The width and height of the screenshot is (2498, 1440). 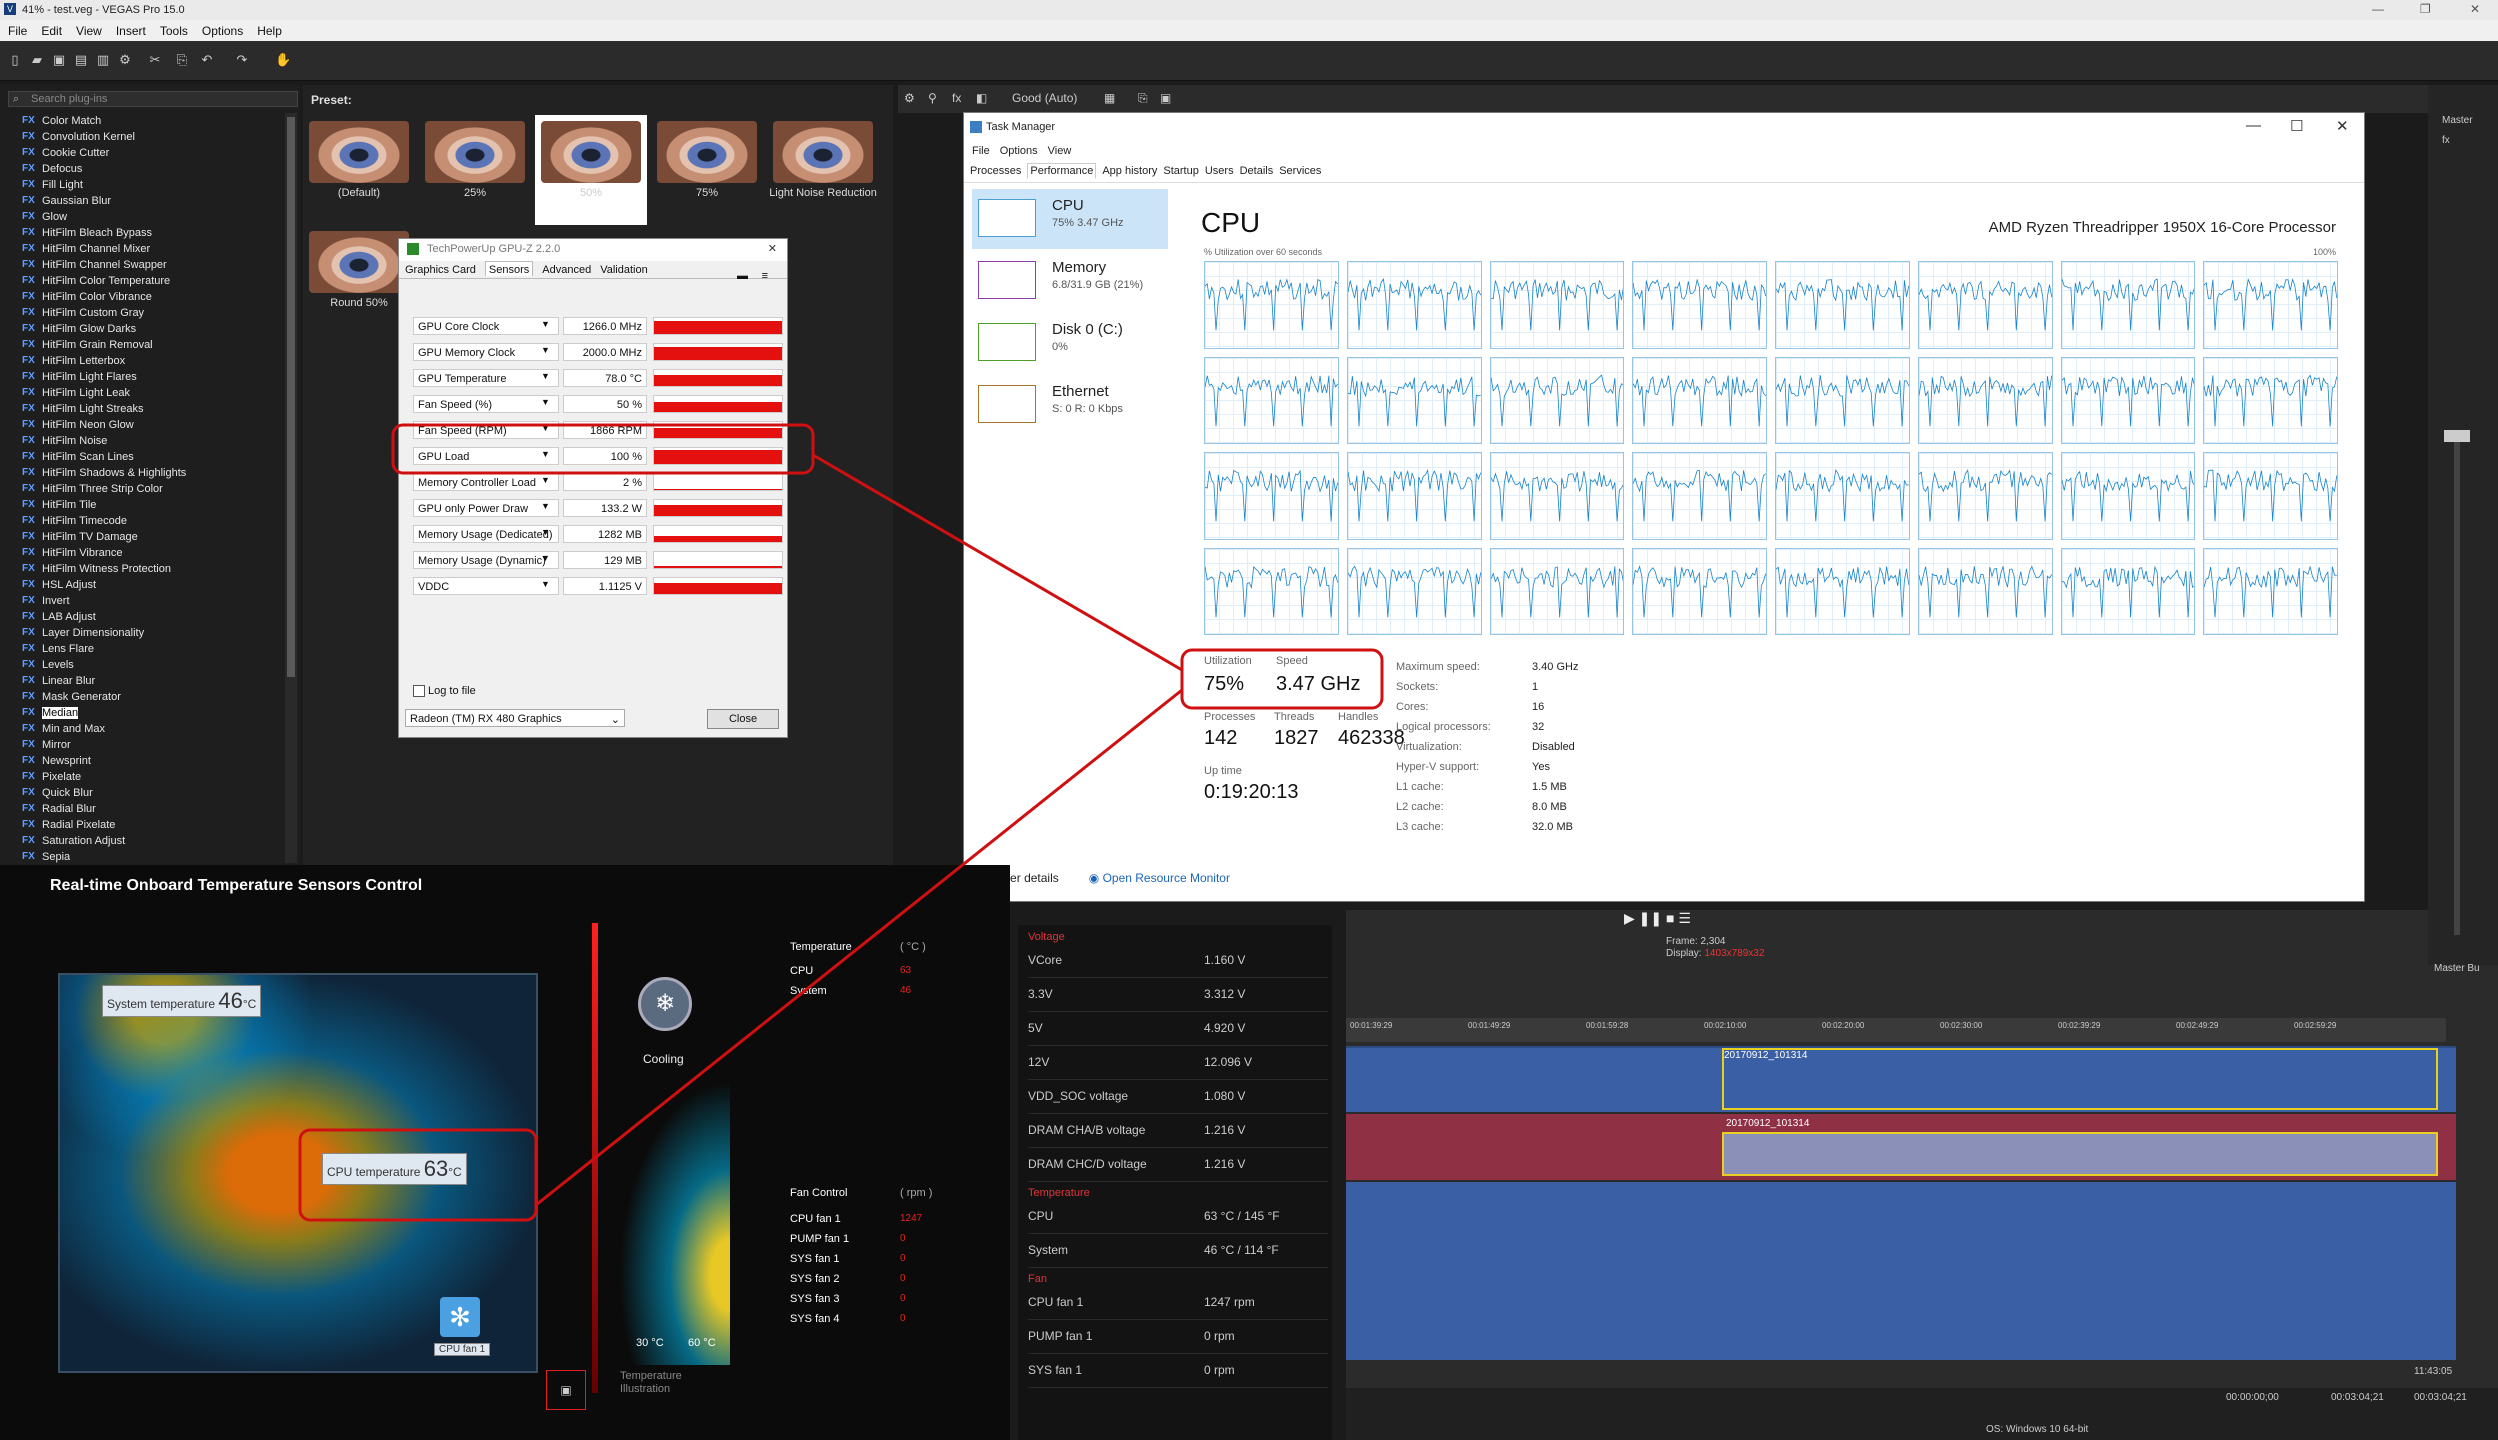 I want to click on scrollbar-thumb, so click(x=291, y=397).